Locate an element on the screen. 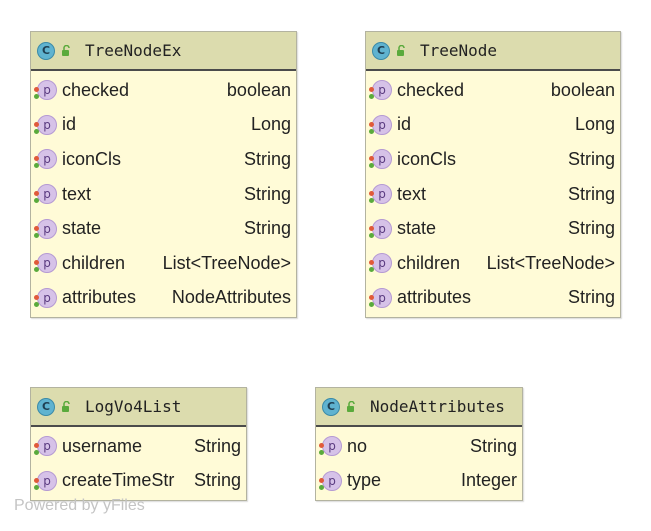 The image size is (651, 531). class-name: NodeAttributes is located at coordinates (437, 406).